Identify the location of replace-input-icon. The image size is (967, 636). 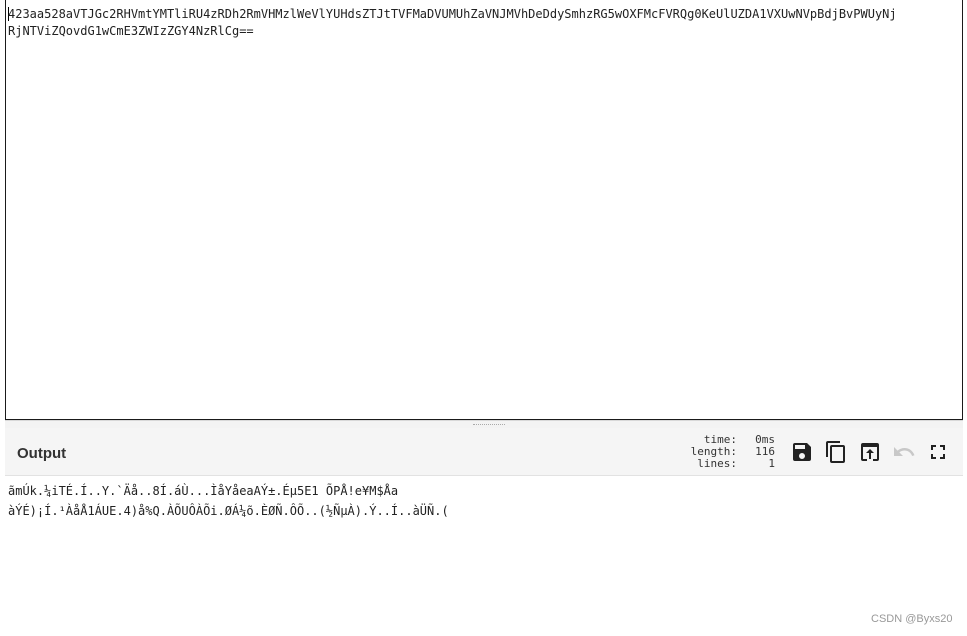
(870, 452).